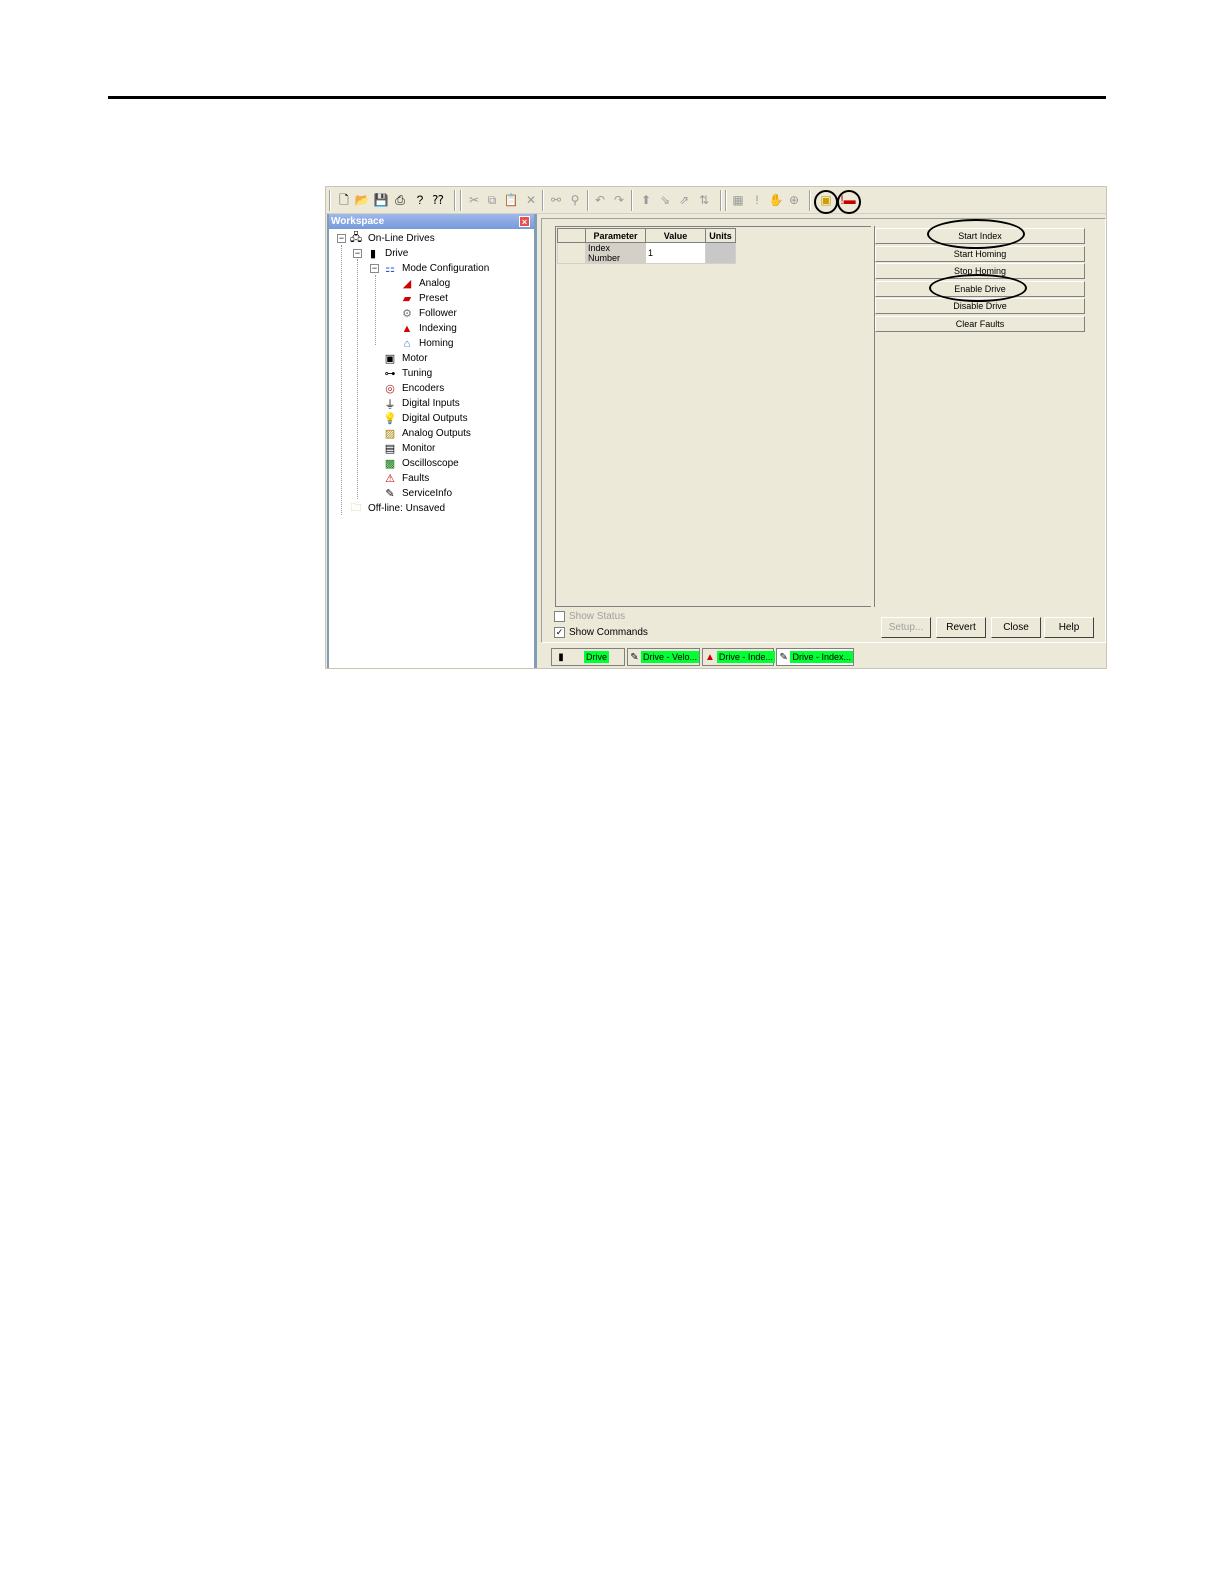 The image size is (1224, 1584). What do you see at coordinates (362, 200) in the screenshot?
I see `open-icon: 📂` at bounding box center [362, 200].